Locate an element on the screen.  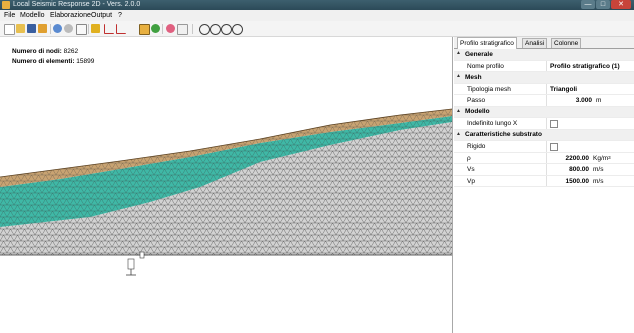
tab-analisi: Analisi is located at coordinates (535, 43).